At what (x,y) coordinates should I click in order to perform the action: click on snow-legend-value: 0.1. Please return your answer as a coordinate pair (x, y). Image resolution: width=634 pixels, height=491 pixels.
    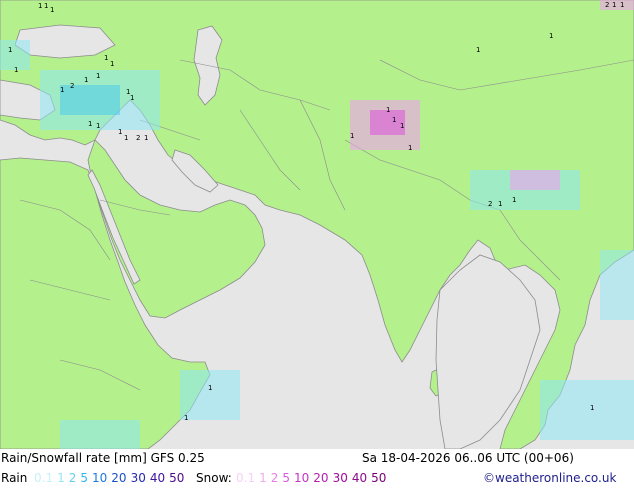
    Looking at the image, I should click on (246, 478).